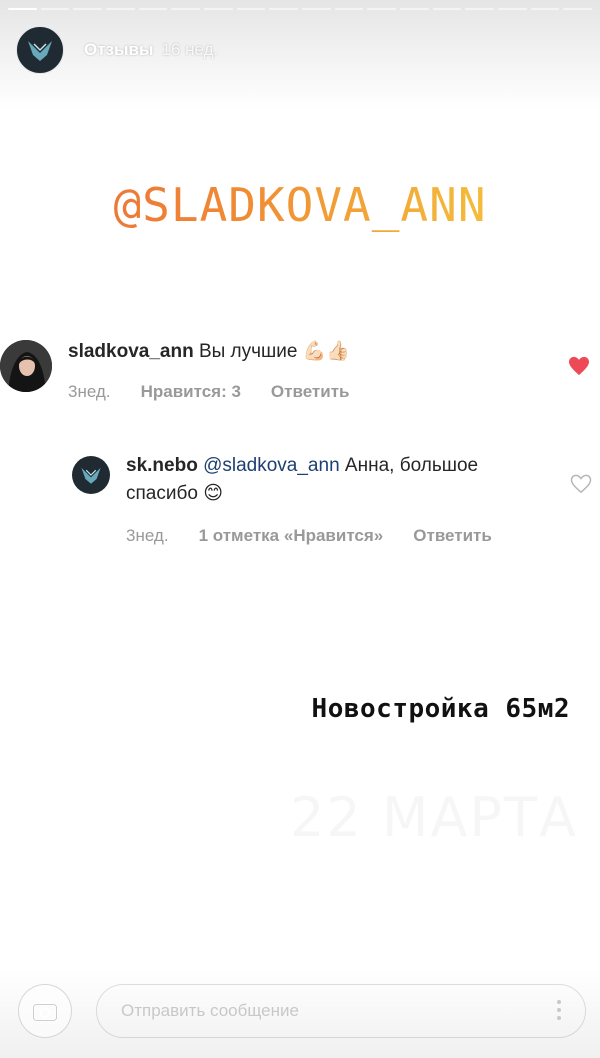 Image resolution: width=600 pixels, height=1058 pixels. Describe the element at coordinates (341, 1011) in the screenshot. I see `send-message-input` at that location.